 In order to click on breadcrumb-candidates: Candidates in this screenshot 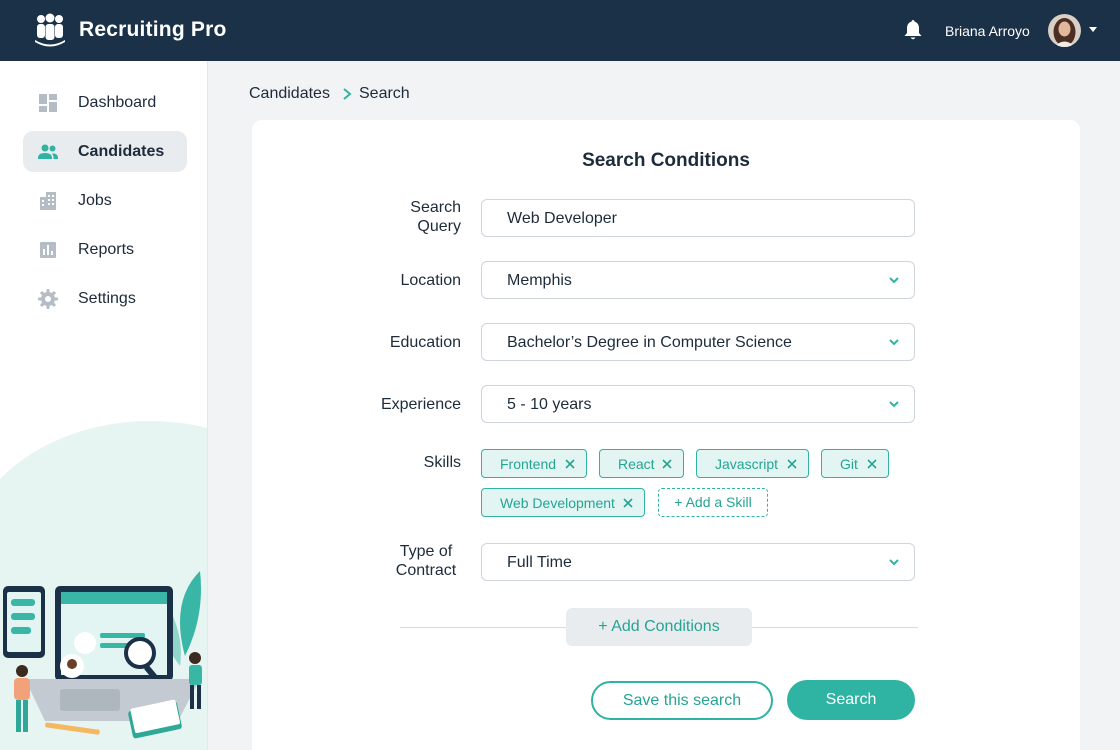, I will do `click(289, 94)`.